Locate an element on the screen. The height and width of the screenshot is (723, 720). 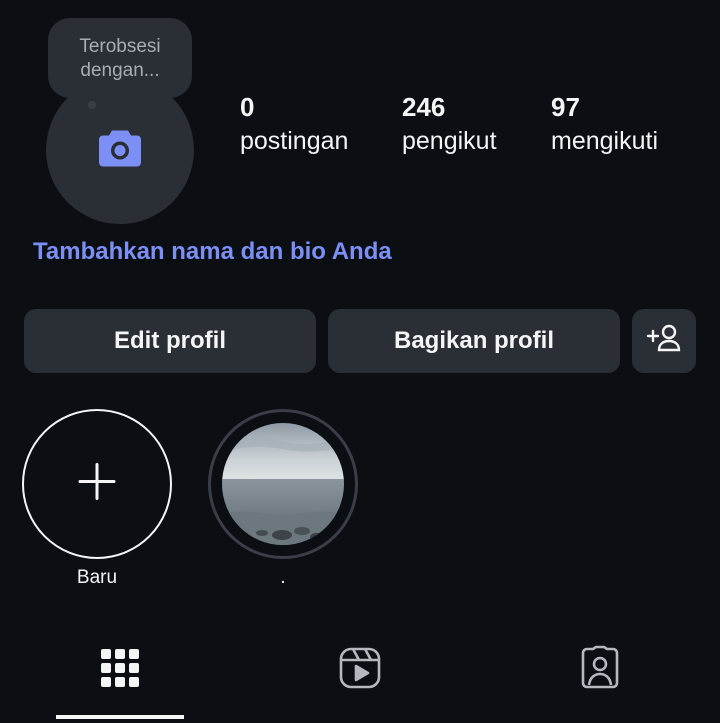
stat-posts-label: postingan is located at coordinates (294, 141).